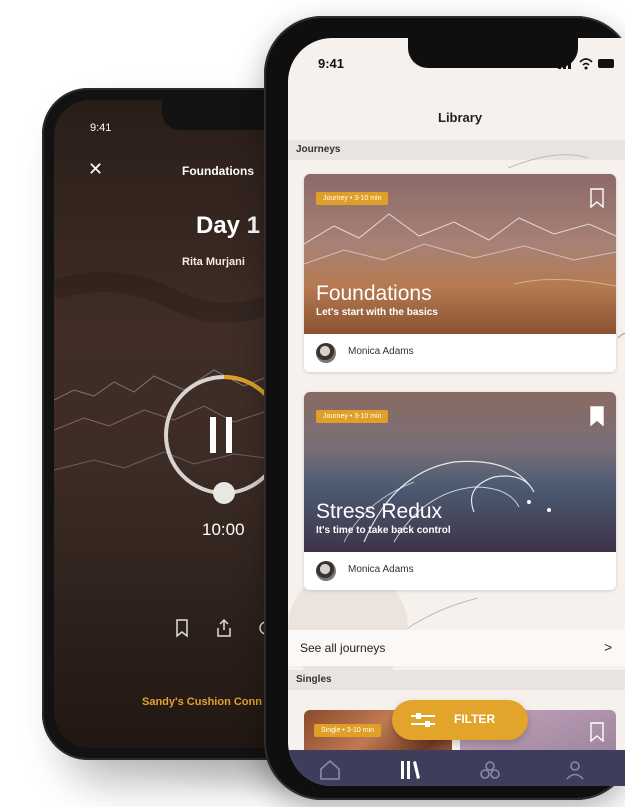 This screenshot has width=625, height=807. What do you see at coordinates (493, 53) in the screenshot?
I see `notch` at bounding box center [493, 53].